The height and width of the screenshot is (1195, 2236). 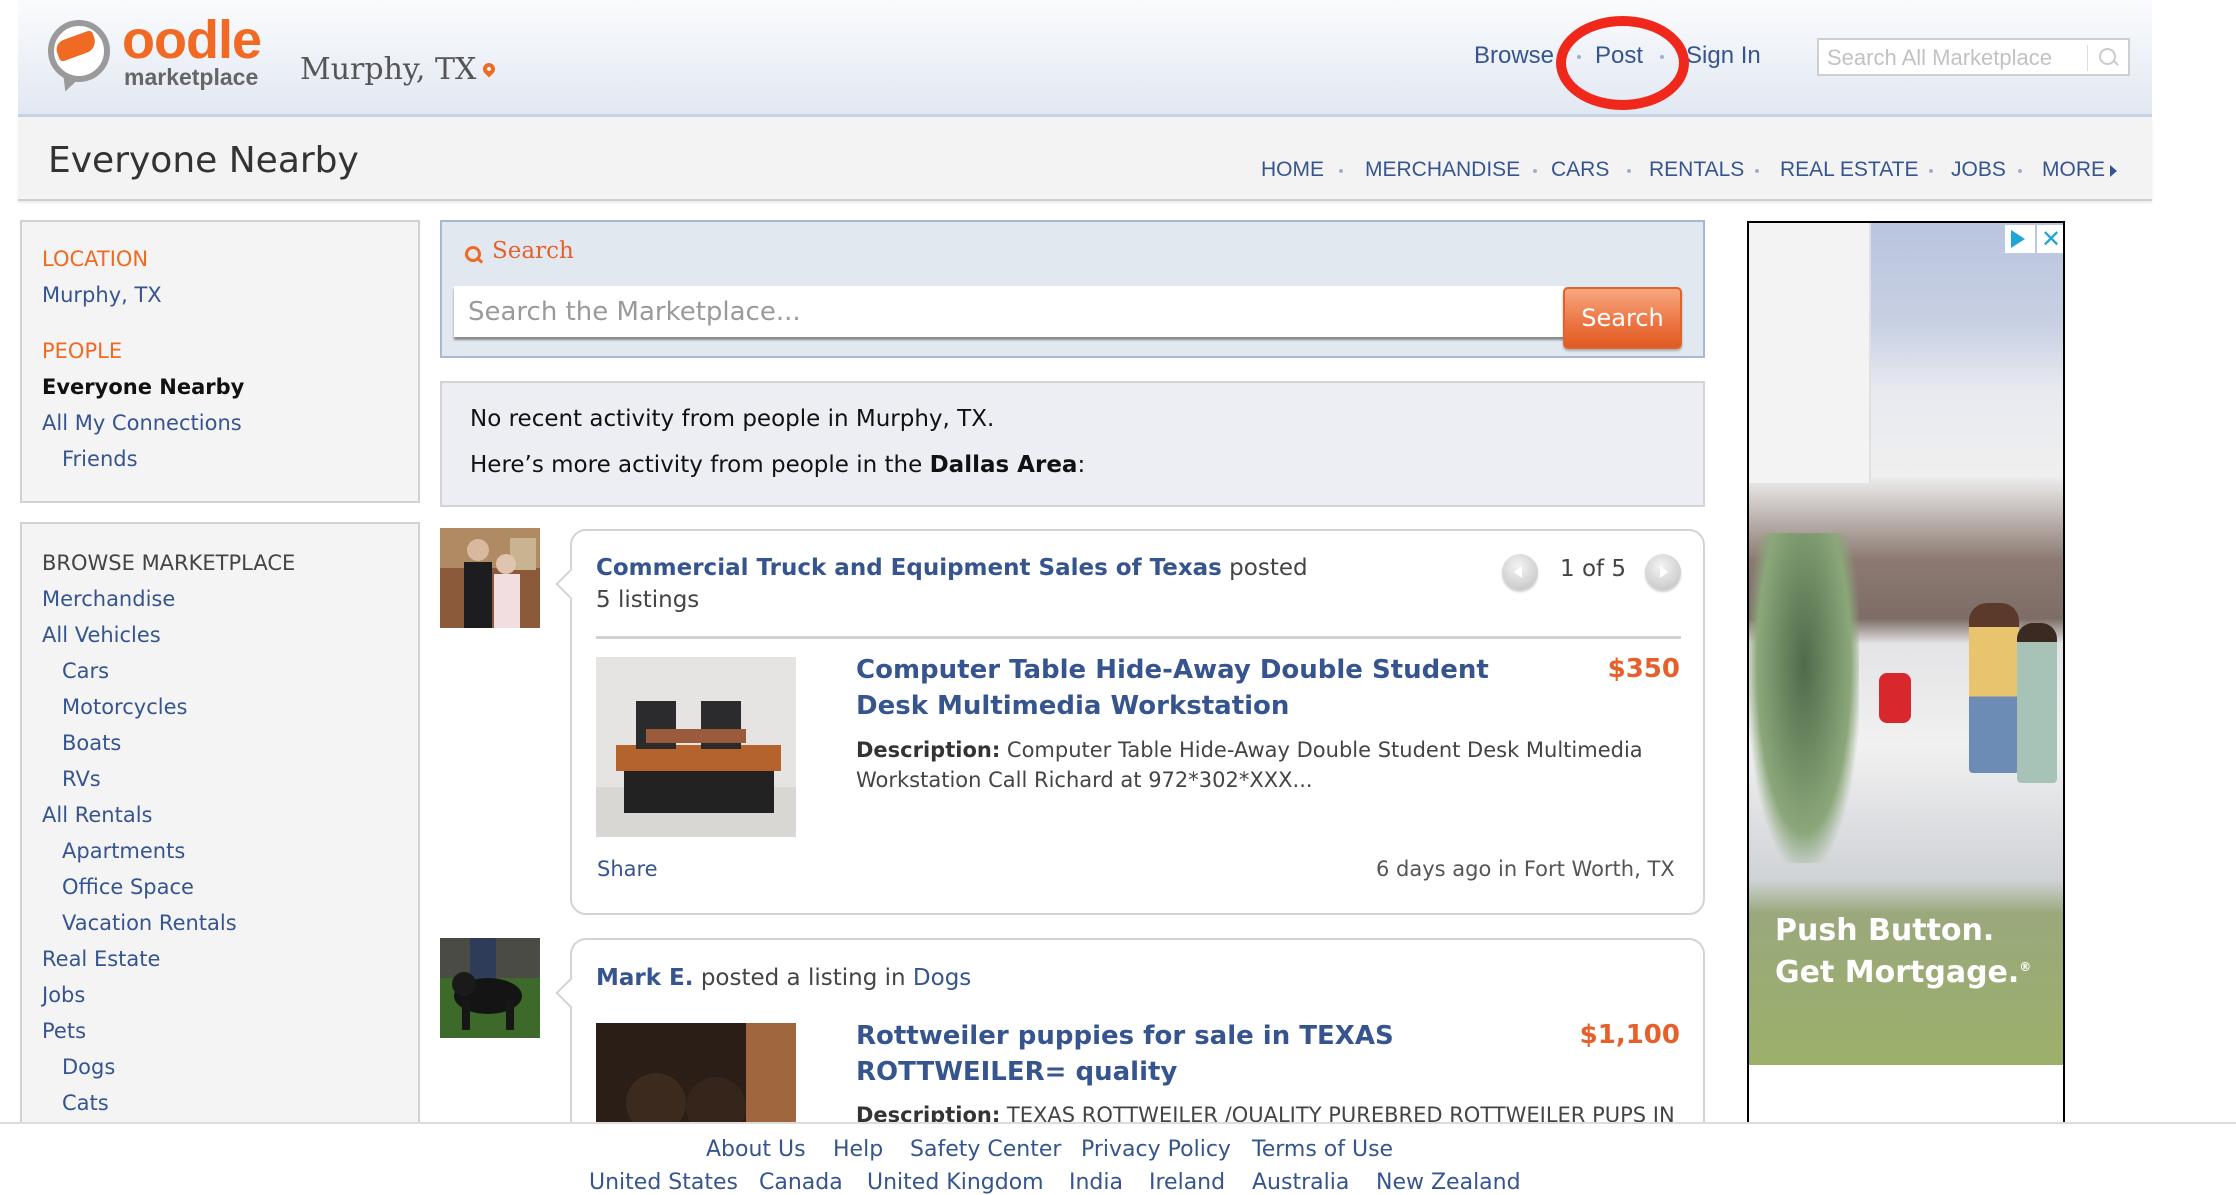 What do you see at coordinates (955, 1182) in the screenshot?
I see `footer-link-united-kingdom: United Kingdom` at bounding box center [955, 1182].